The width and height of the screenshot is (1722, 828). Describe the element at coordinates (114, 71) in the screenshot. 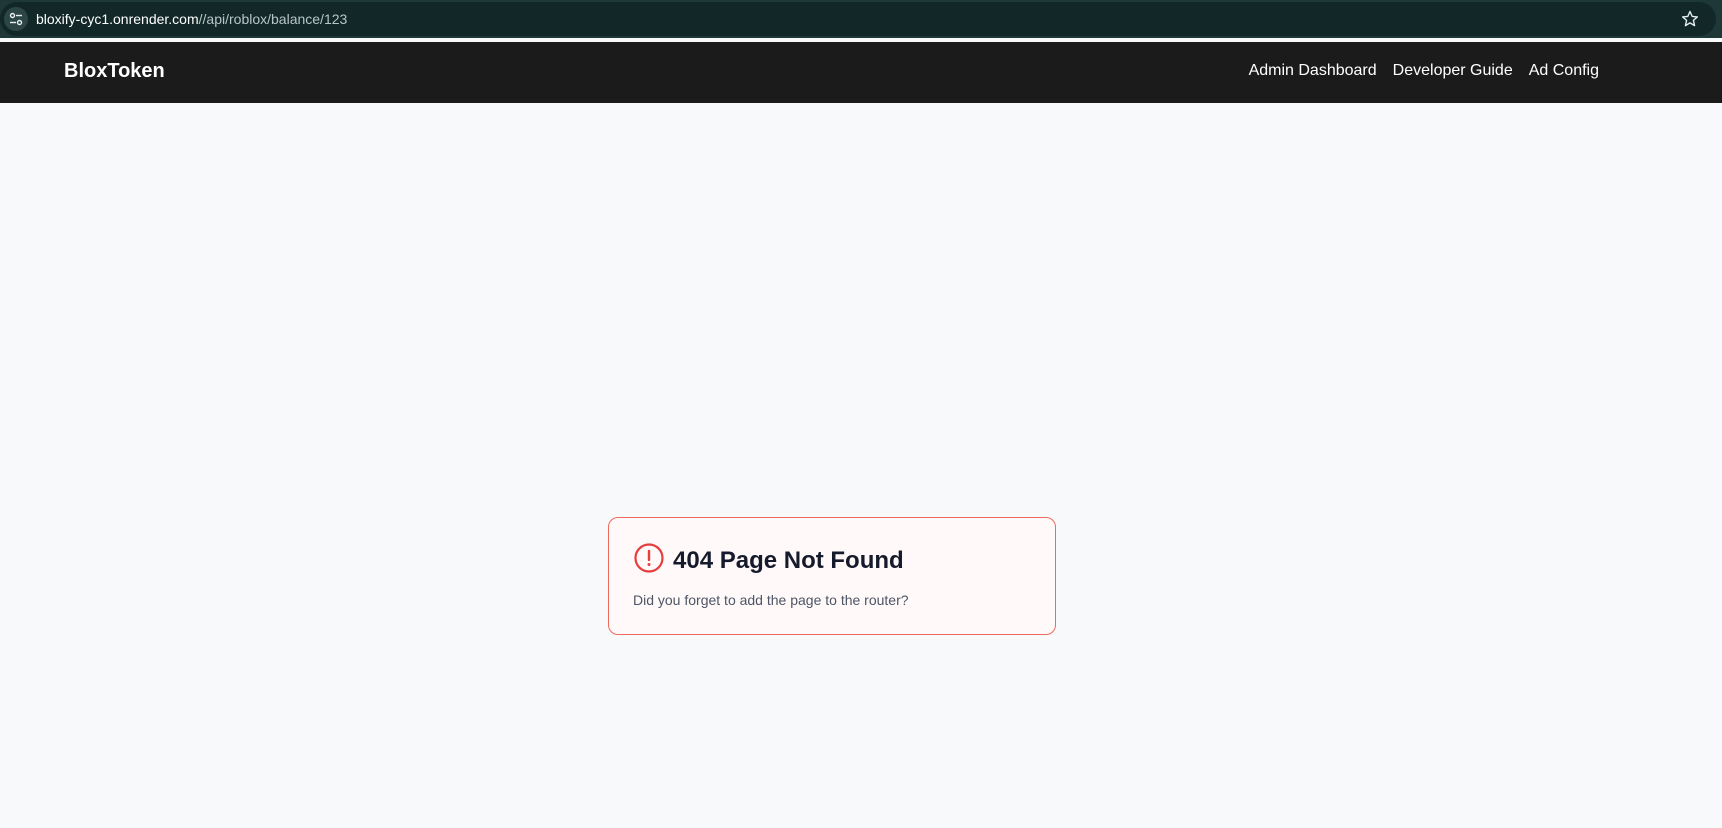

I see `site-logo: BloxToken` at that location.